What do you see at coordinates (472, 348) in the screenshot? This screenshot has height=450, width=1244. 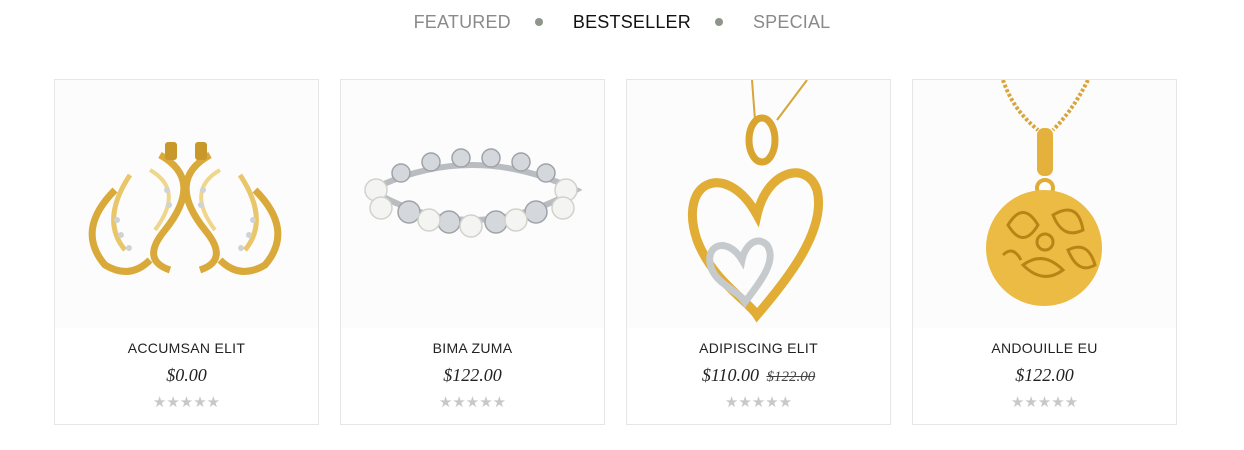 I see `product-name: BIMA ZUMA` at bounding box center [472, 348].